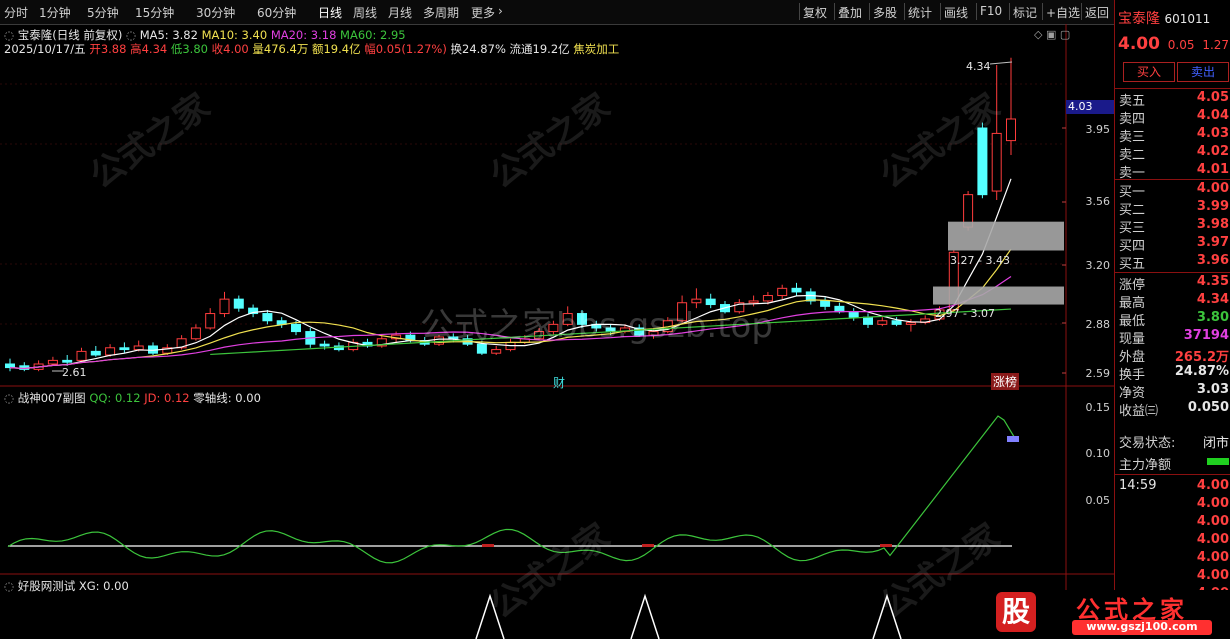  Describe the element at coordinates (227, 398) in the screenshot. I see `zero-axis-label: 零轴线: 0.00` at that location.